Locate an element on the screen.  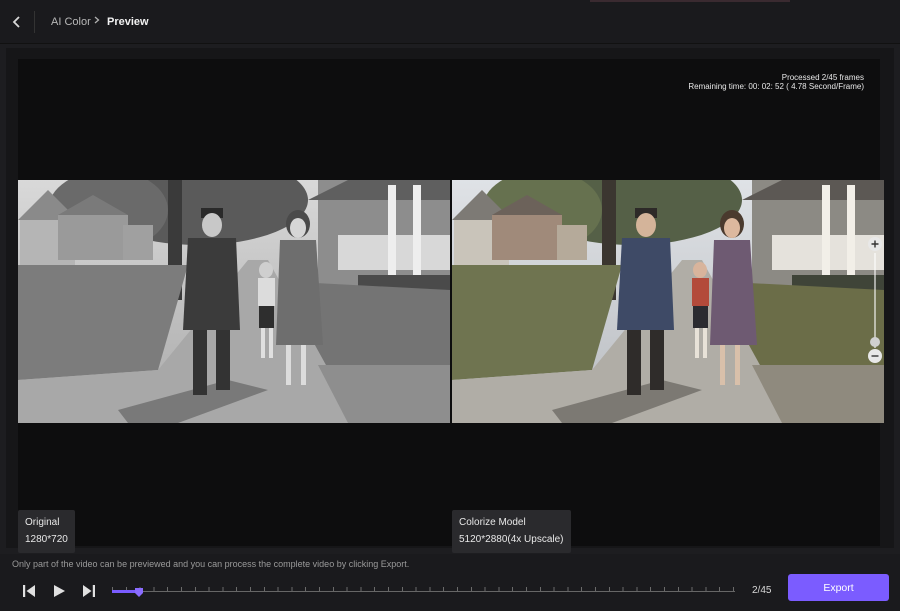
breadcrumb-preview: Preview is located at coordinates (128, 22).